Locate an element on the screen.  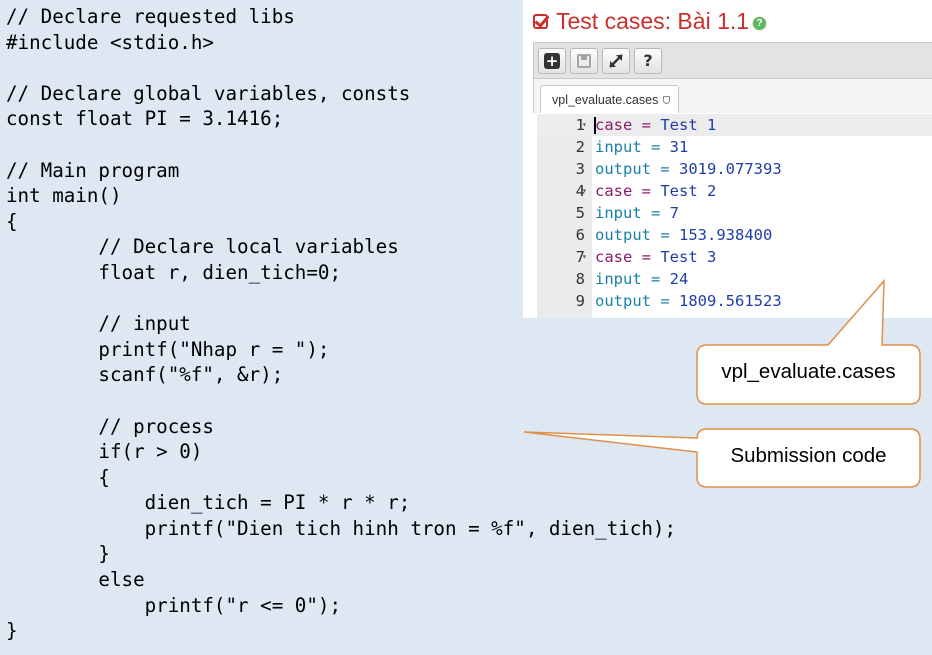
callout-evaluate-cases-label: vpl_evaluate.cases is located at coordinates (808, 371).